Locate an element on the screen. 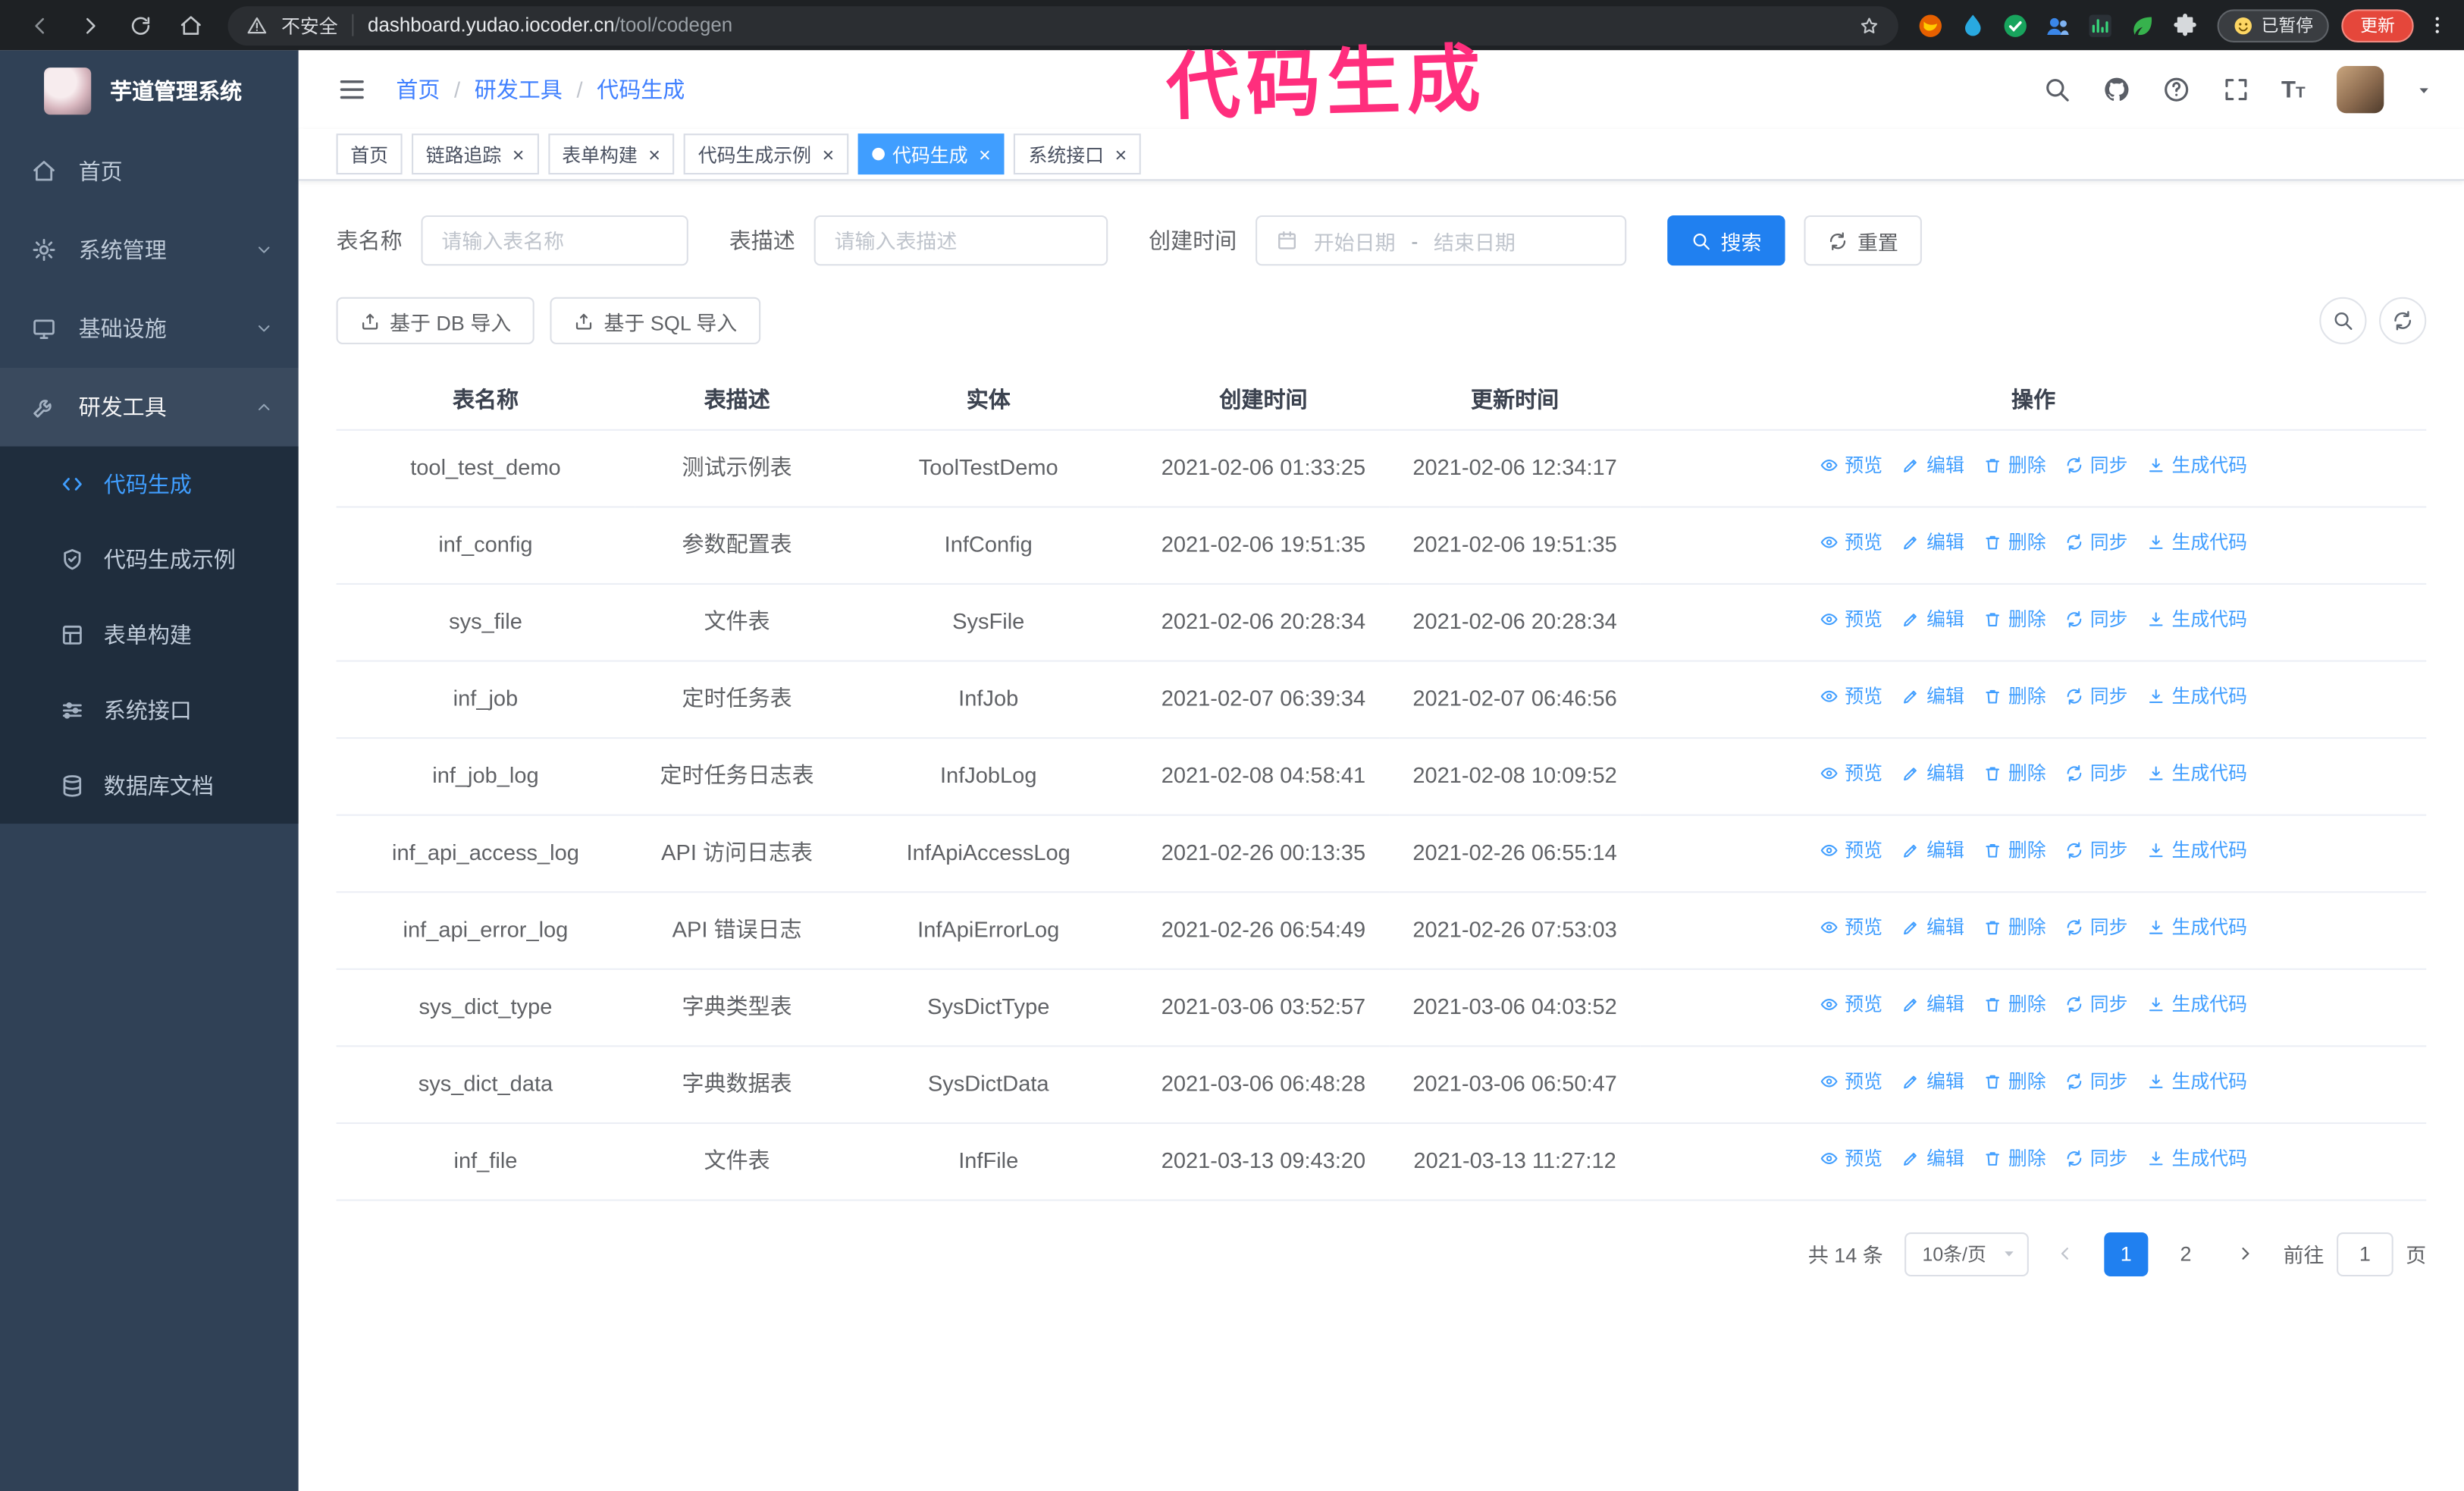  sidebar-item-system-api: 系统接口 is located at coordinates (150, 710).